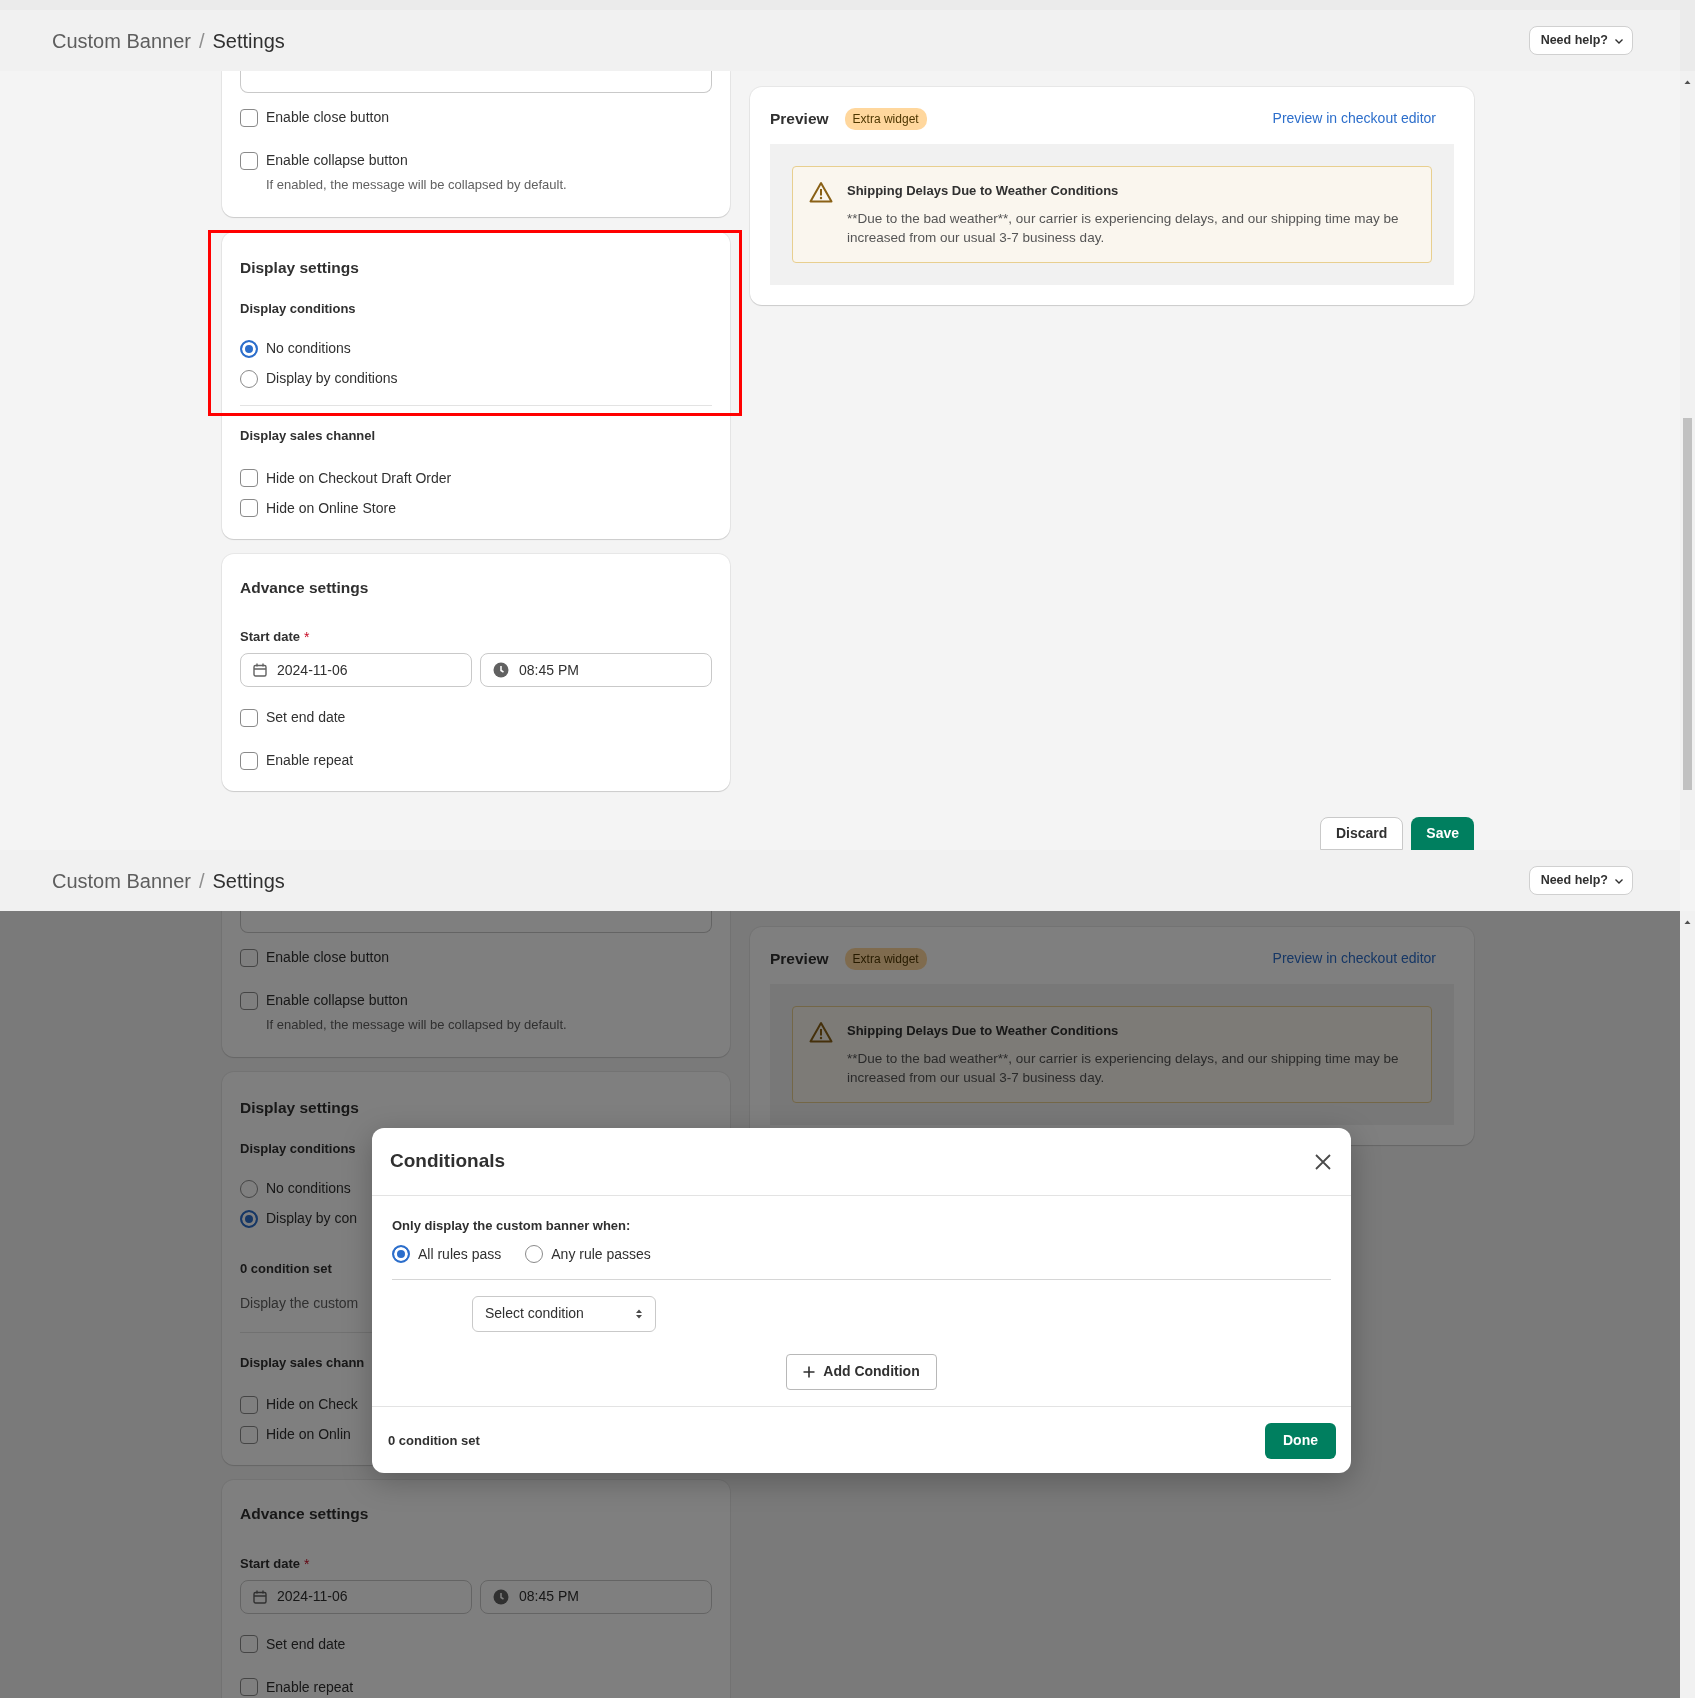  What do you see at coordinates (564, 1313) in the screenshot?
I see `select-field: Select condition` at bounding box center [564, 1313].